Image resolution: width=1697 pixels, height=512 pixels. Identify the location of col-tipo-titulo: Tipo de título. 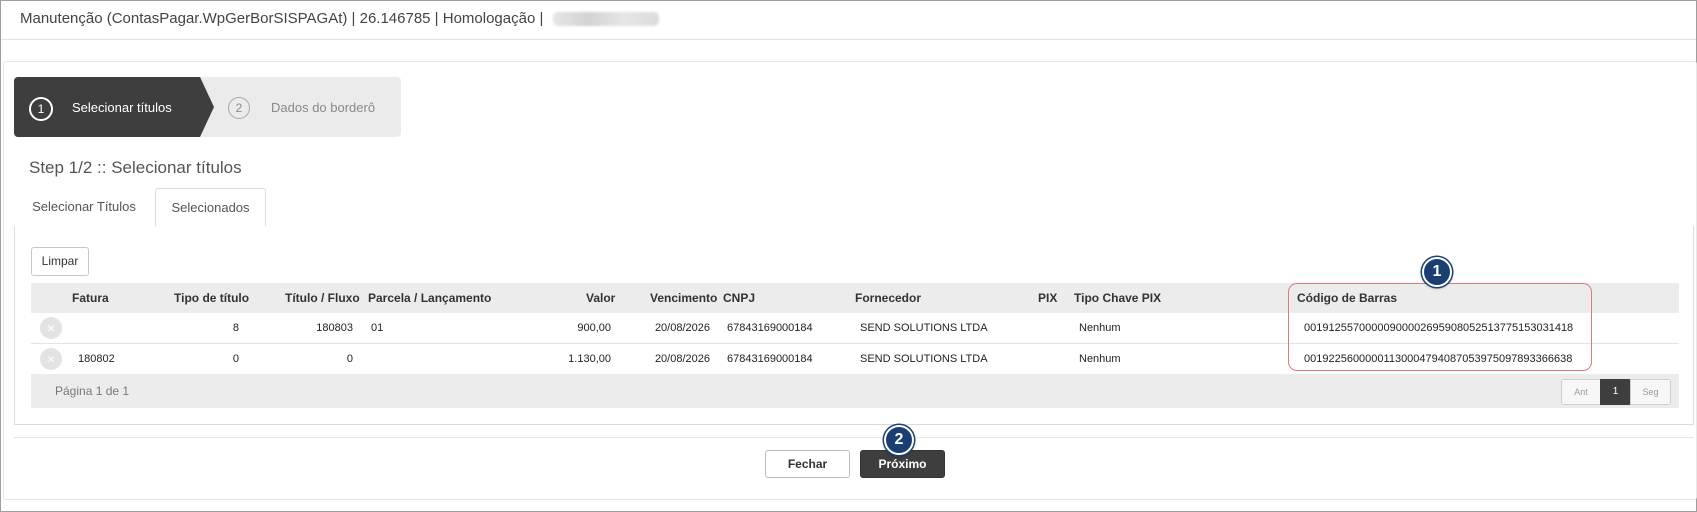
(211, 298).